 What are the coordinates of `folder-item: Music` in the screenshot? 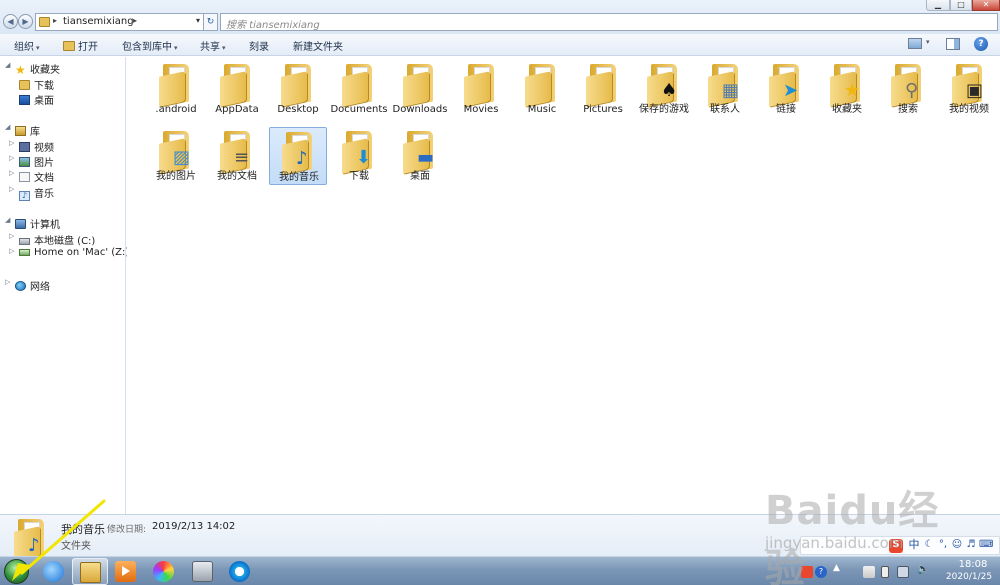 It's located at (542, 89).